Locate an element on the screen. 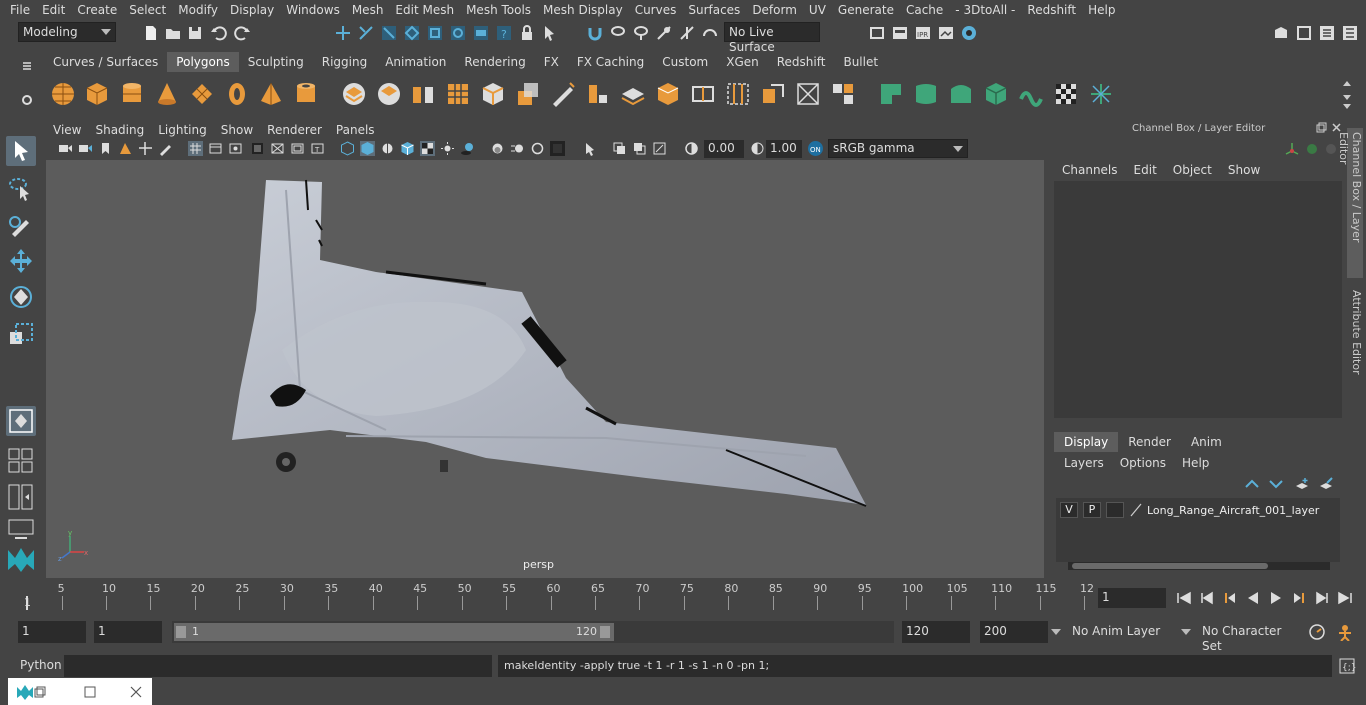  grease-pencil-icon is located at coordinates (165, 148).